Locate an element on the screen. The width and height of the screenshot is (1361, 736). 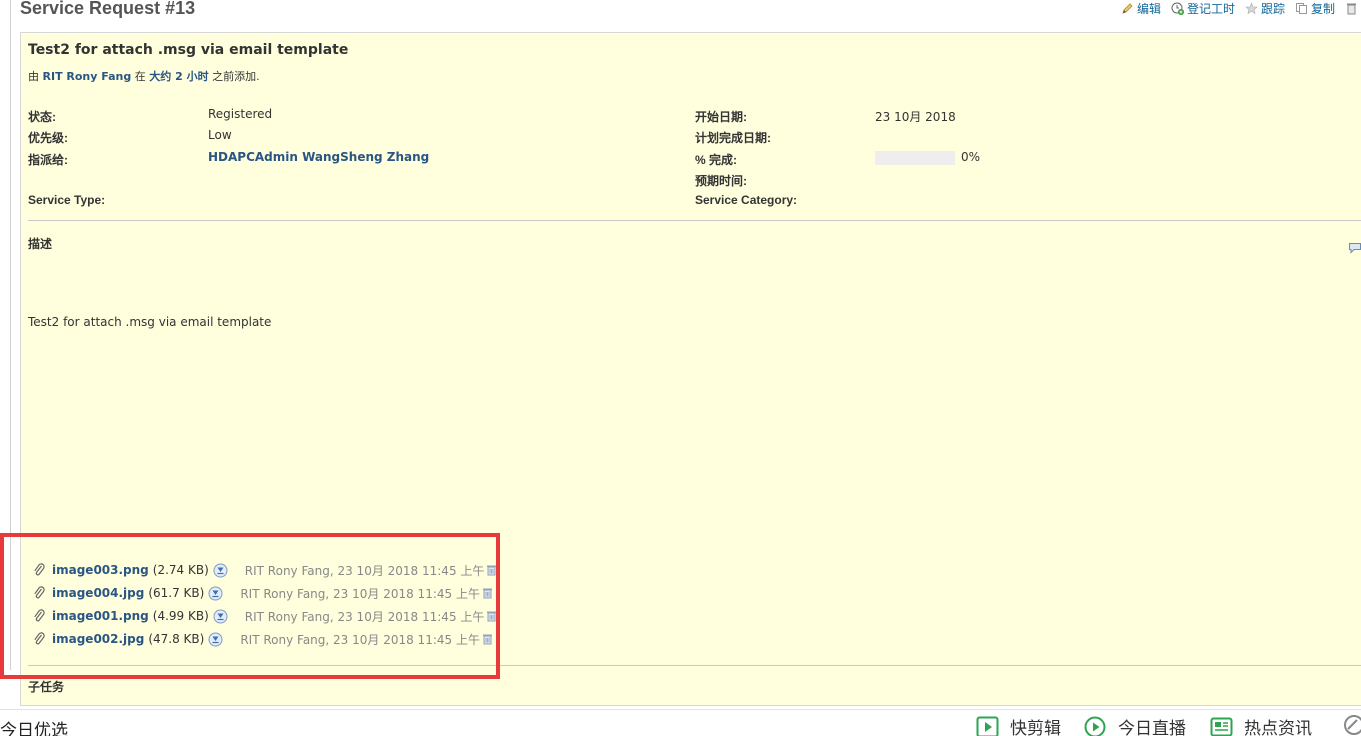
copy-button: 复制 is located at coordinates (1315, 8).